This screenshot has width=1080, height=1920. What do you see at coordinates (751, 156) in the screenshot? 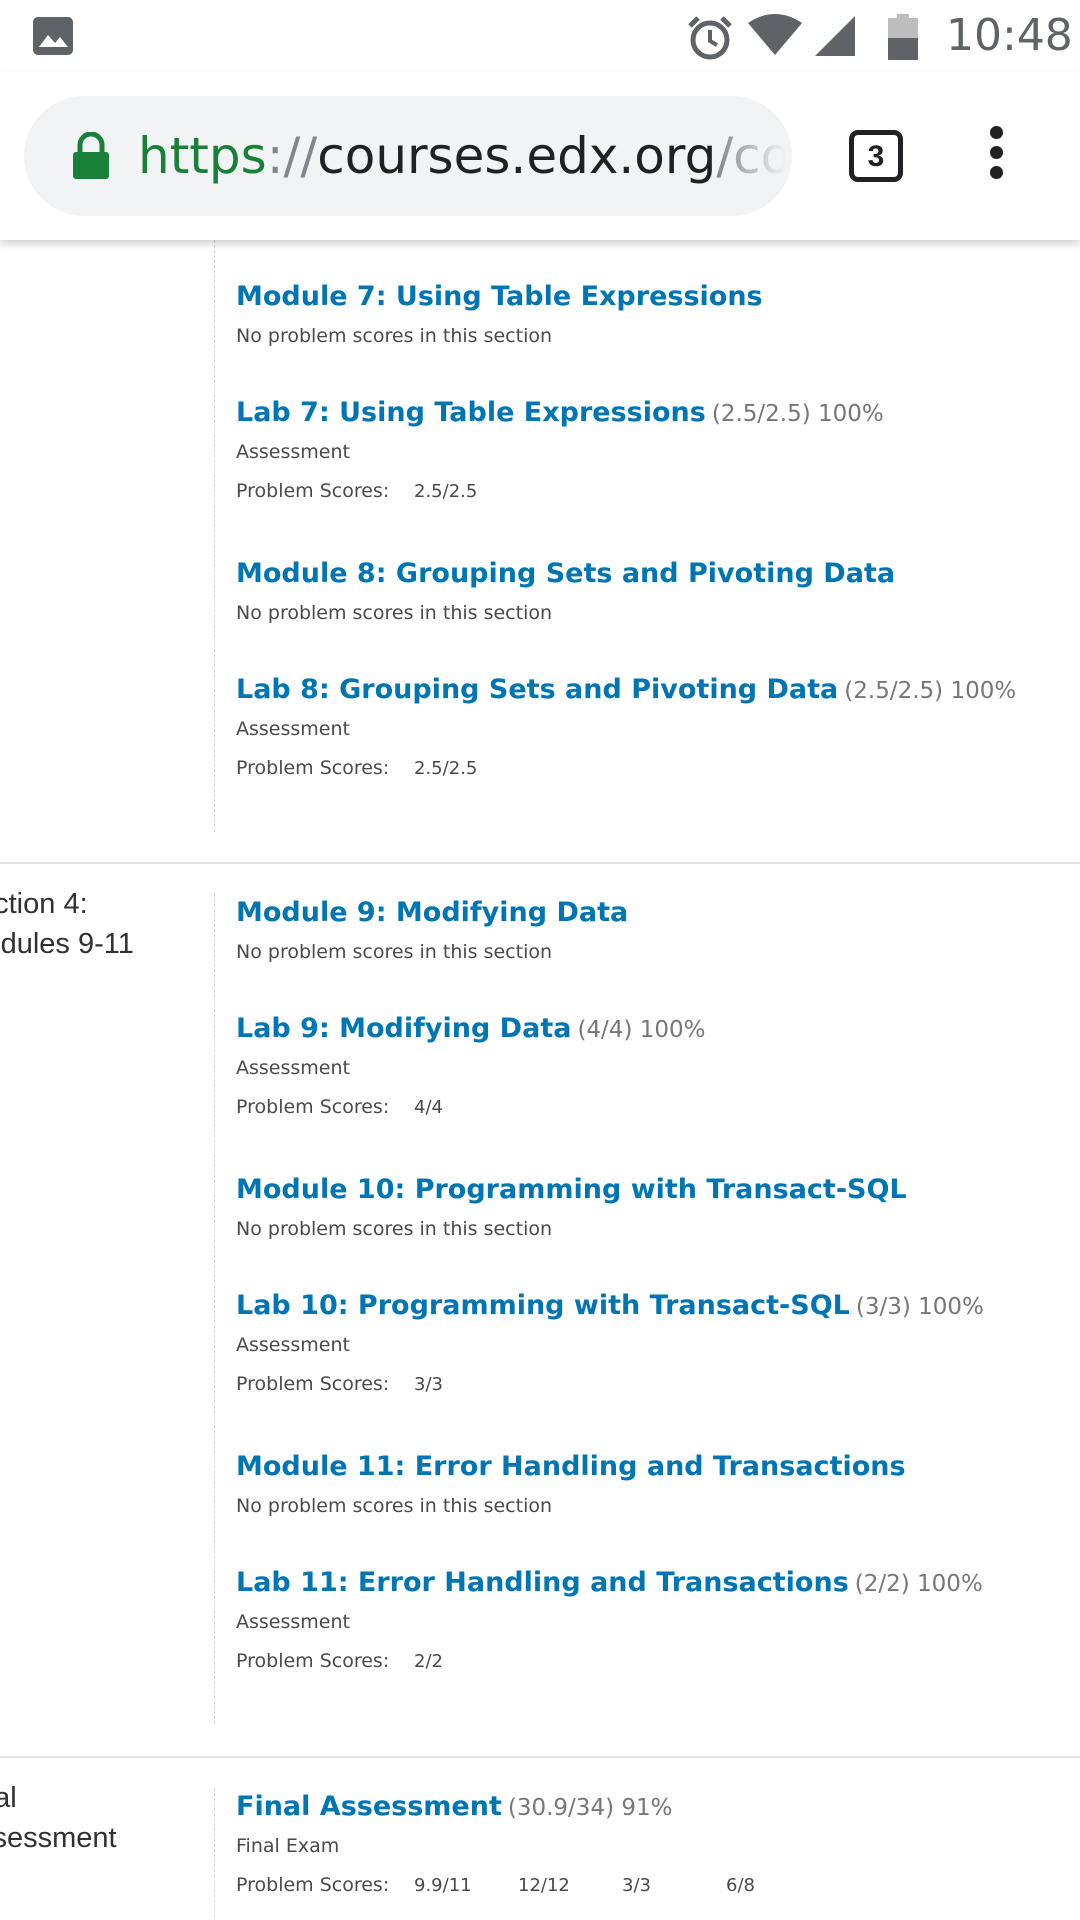
I see `url-path: /courses/` at bounding box center [751, 156].